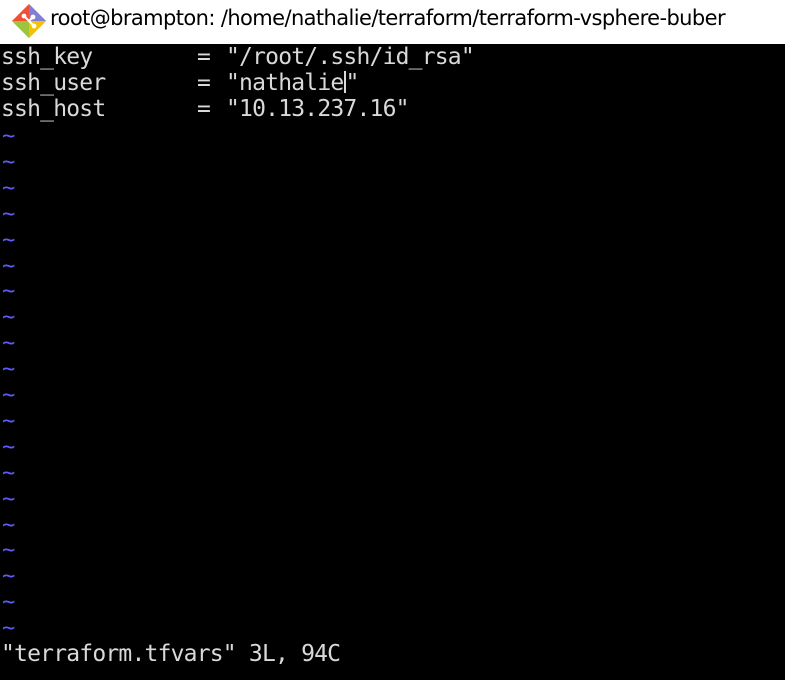  Describe the element at coordinates (317, 109) in the screenshot. I see `variable-value: "10.13.237.16"` at that location.